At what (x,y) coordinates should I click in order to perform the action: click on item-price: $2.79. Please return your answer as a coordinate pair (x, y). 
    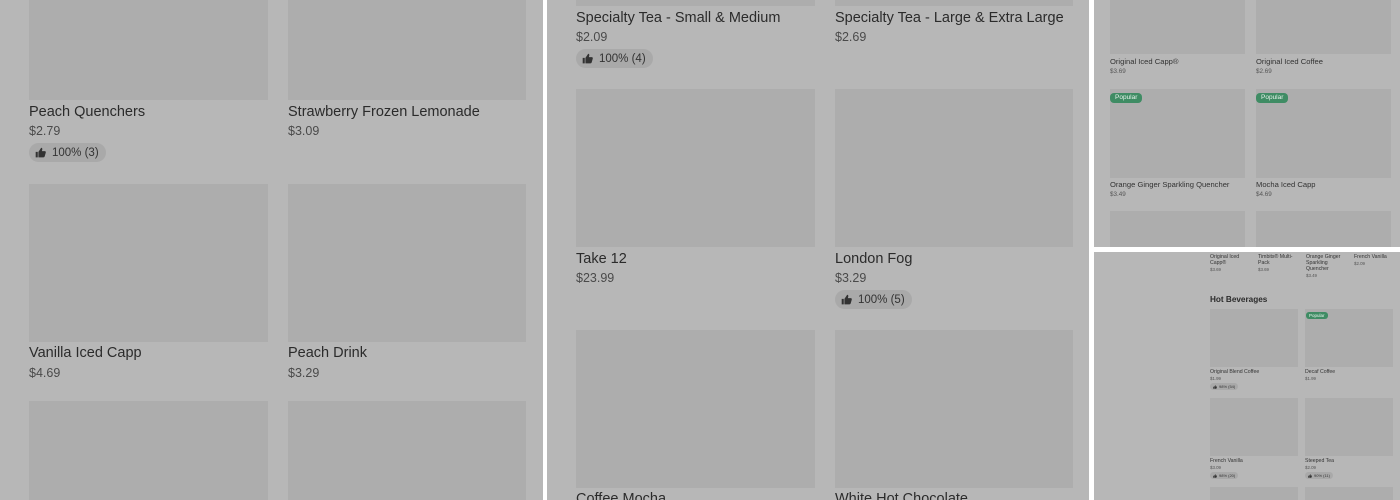
    Looking at the image, I should click on (45, 131).